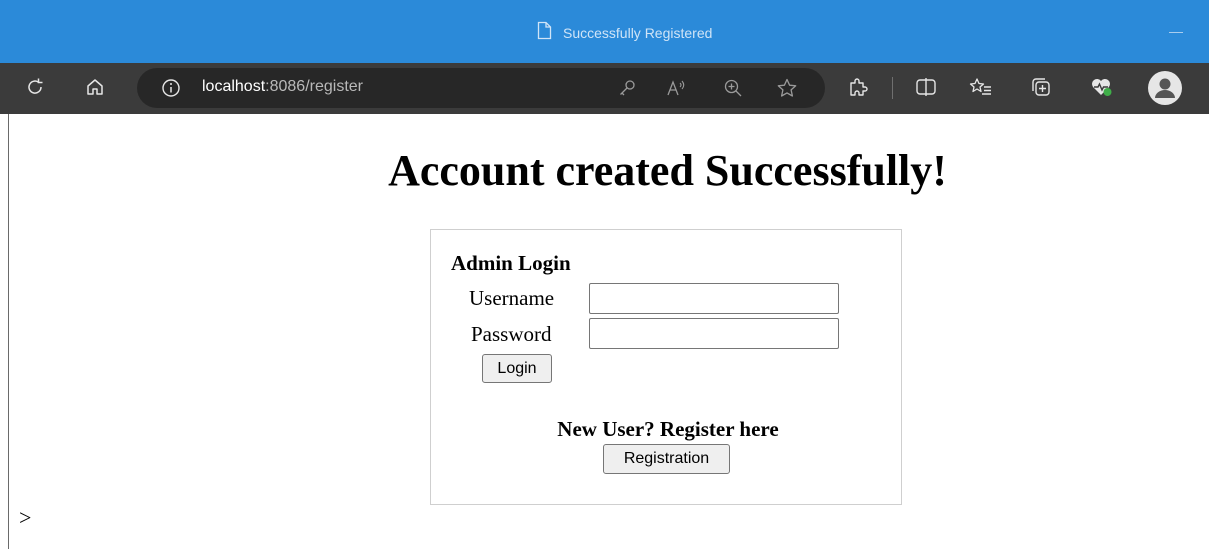  I want to click on registration-button: Registration, so click(666, 459).